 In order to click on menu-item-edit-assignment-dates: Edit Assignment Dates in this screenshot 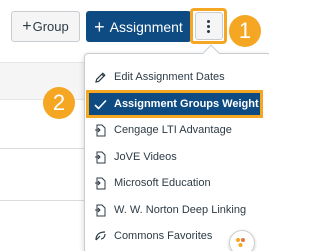, I will do `click(177, 77)`.